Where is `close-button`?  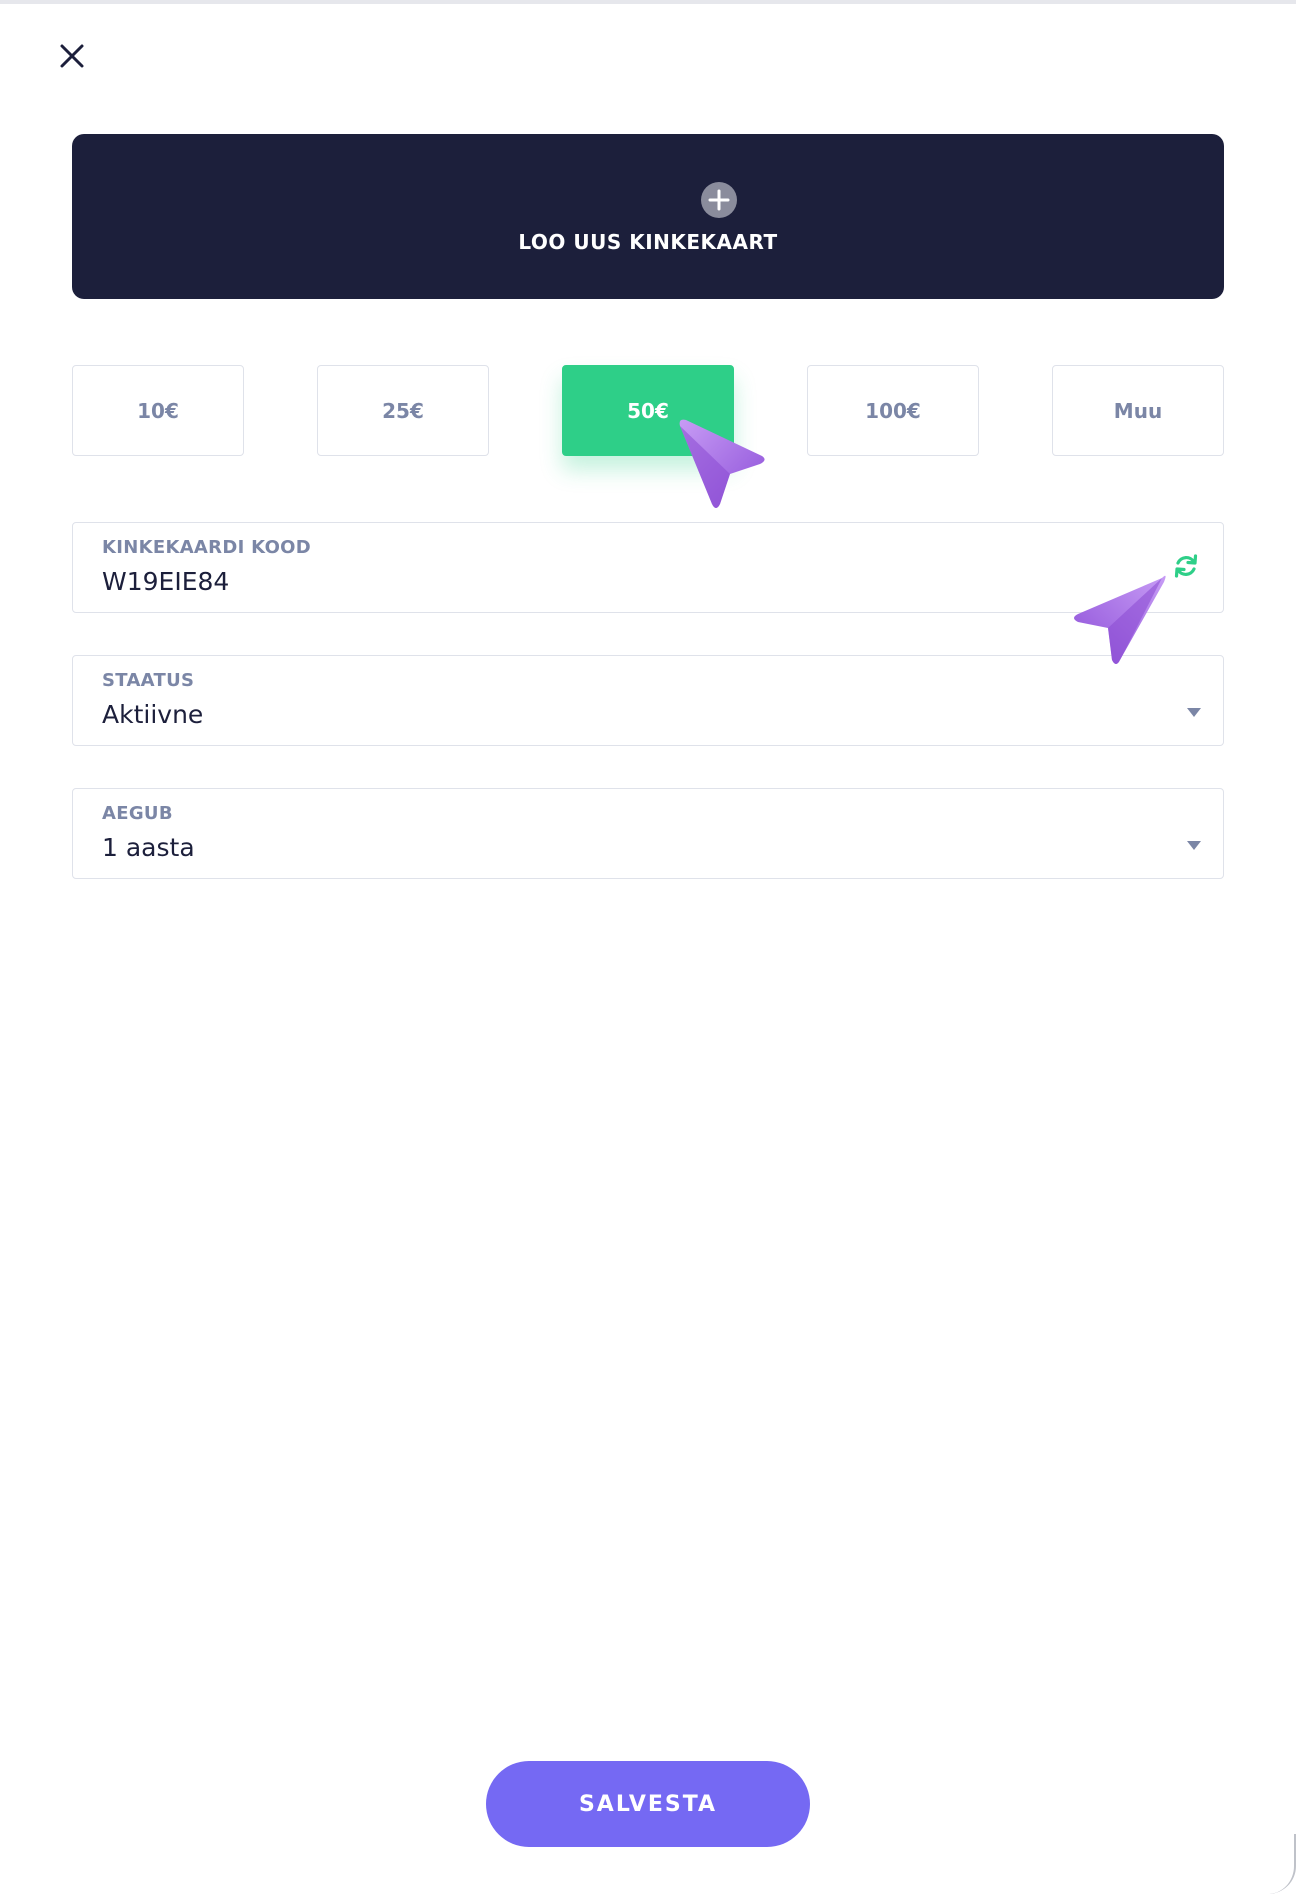 close-button is located at coordinates (72, 56).